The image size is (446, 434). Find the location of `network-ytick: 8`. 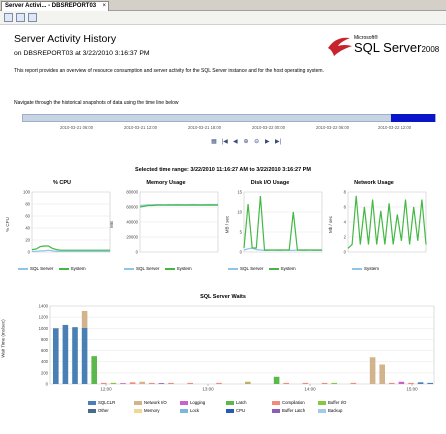

network-ytick: 8 is located at coordinates (345, 192).